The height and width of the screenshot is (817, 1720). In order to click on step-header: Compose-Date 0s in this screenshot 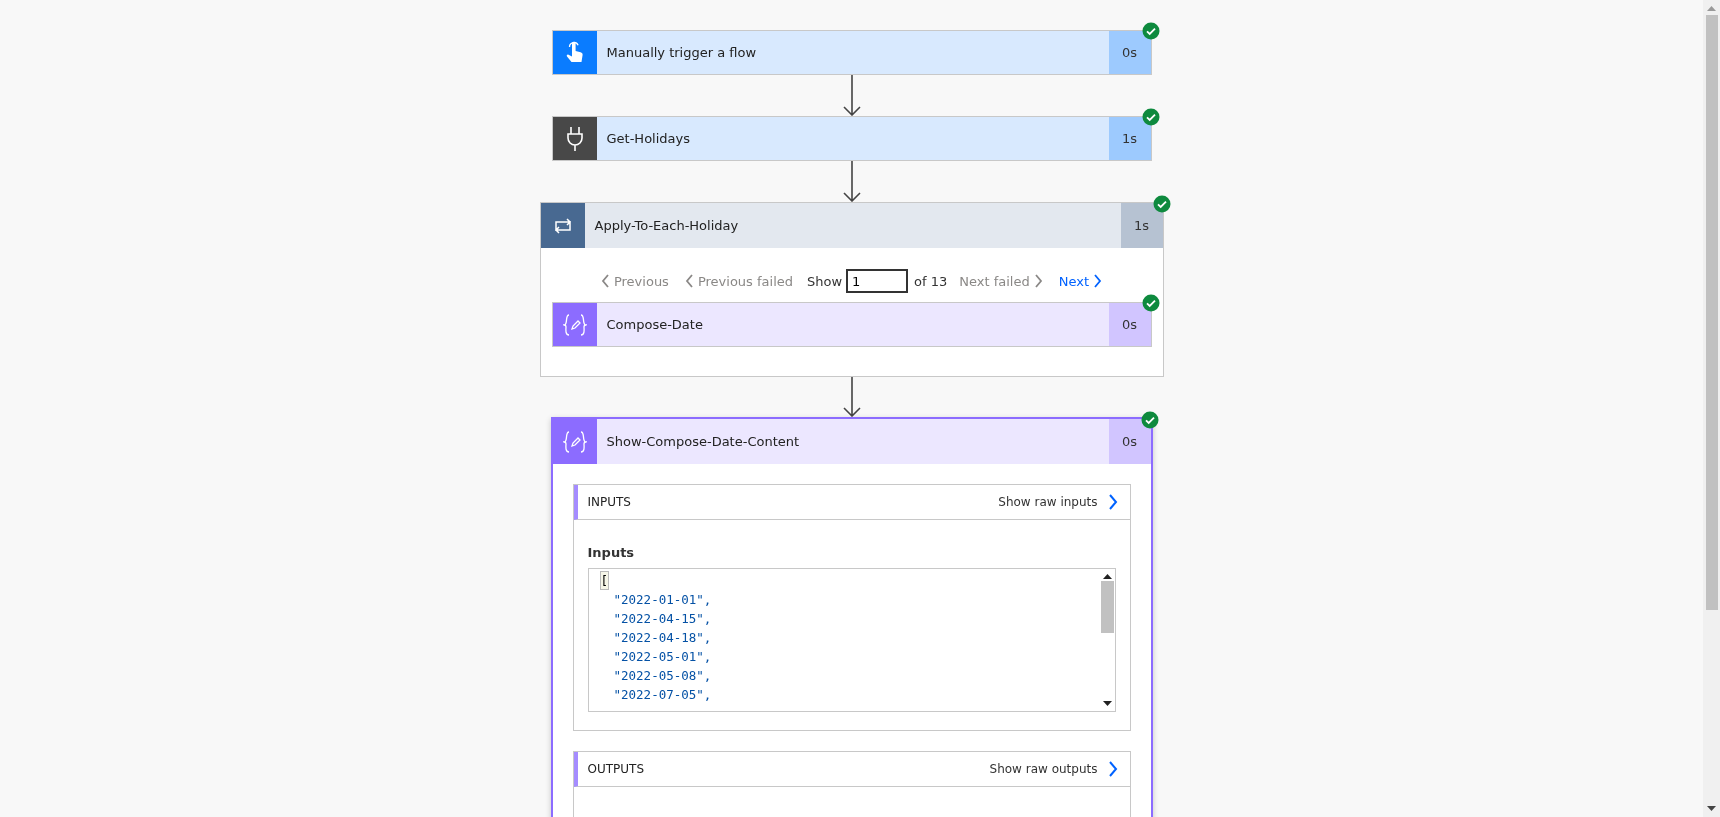, I will do `click(851, 324)`.